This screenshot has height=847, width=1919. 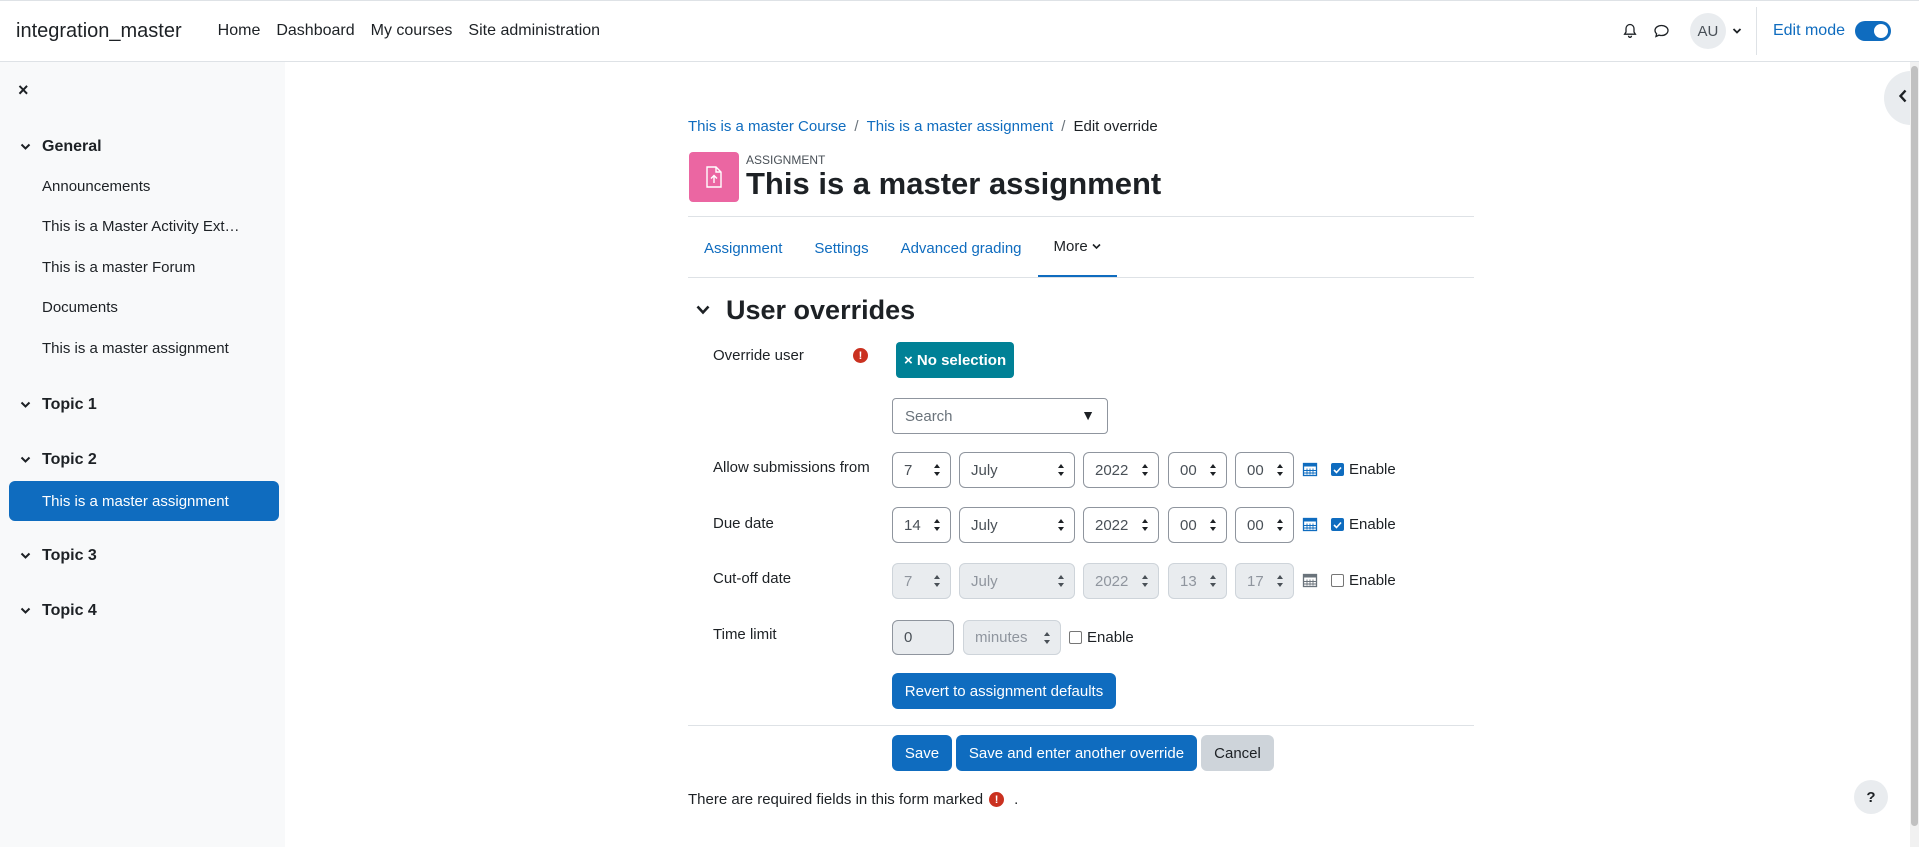 I want to click on due-hour-select: 00, so click(x=1197, y=525).